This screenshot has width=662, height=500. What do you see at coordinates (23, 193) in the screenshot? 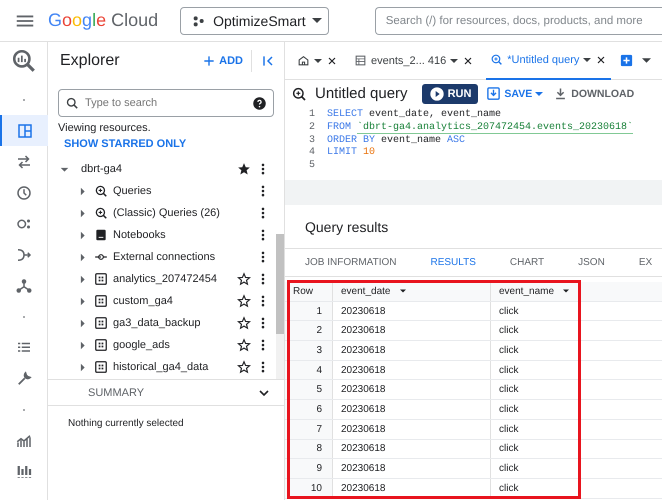
I see `clock-icon` at bounding box center [23, 193].